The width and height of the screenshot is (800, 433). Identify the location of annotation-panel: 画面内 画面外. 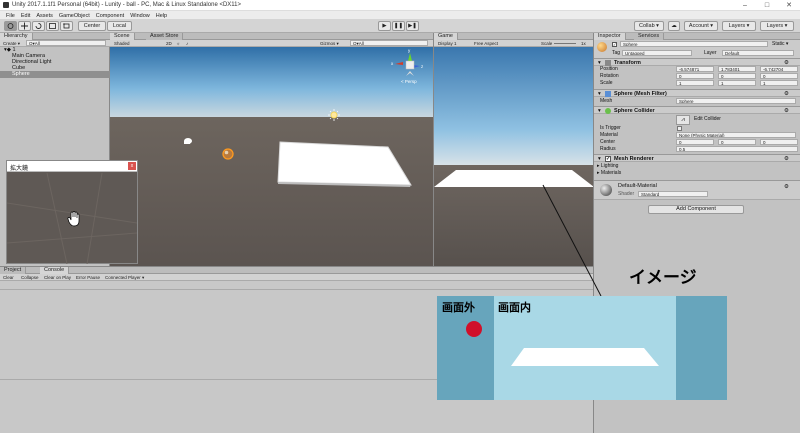
(582, 348).